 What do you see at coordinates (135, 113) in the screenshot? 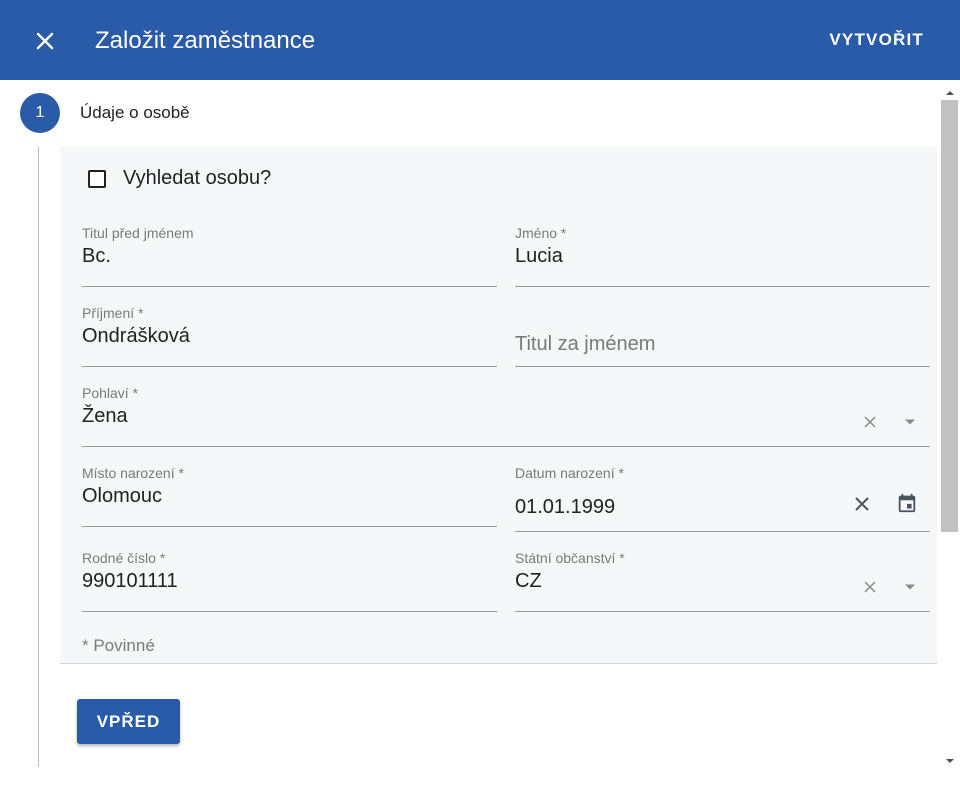
I see `step-label: Údaje o osobě` at bounding box center [135, 113].